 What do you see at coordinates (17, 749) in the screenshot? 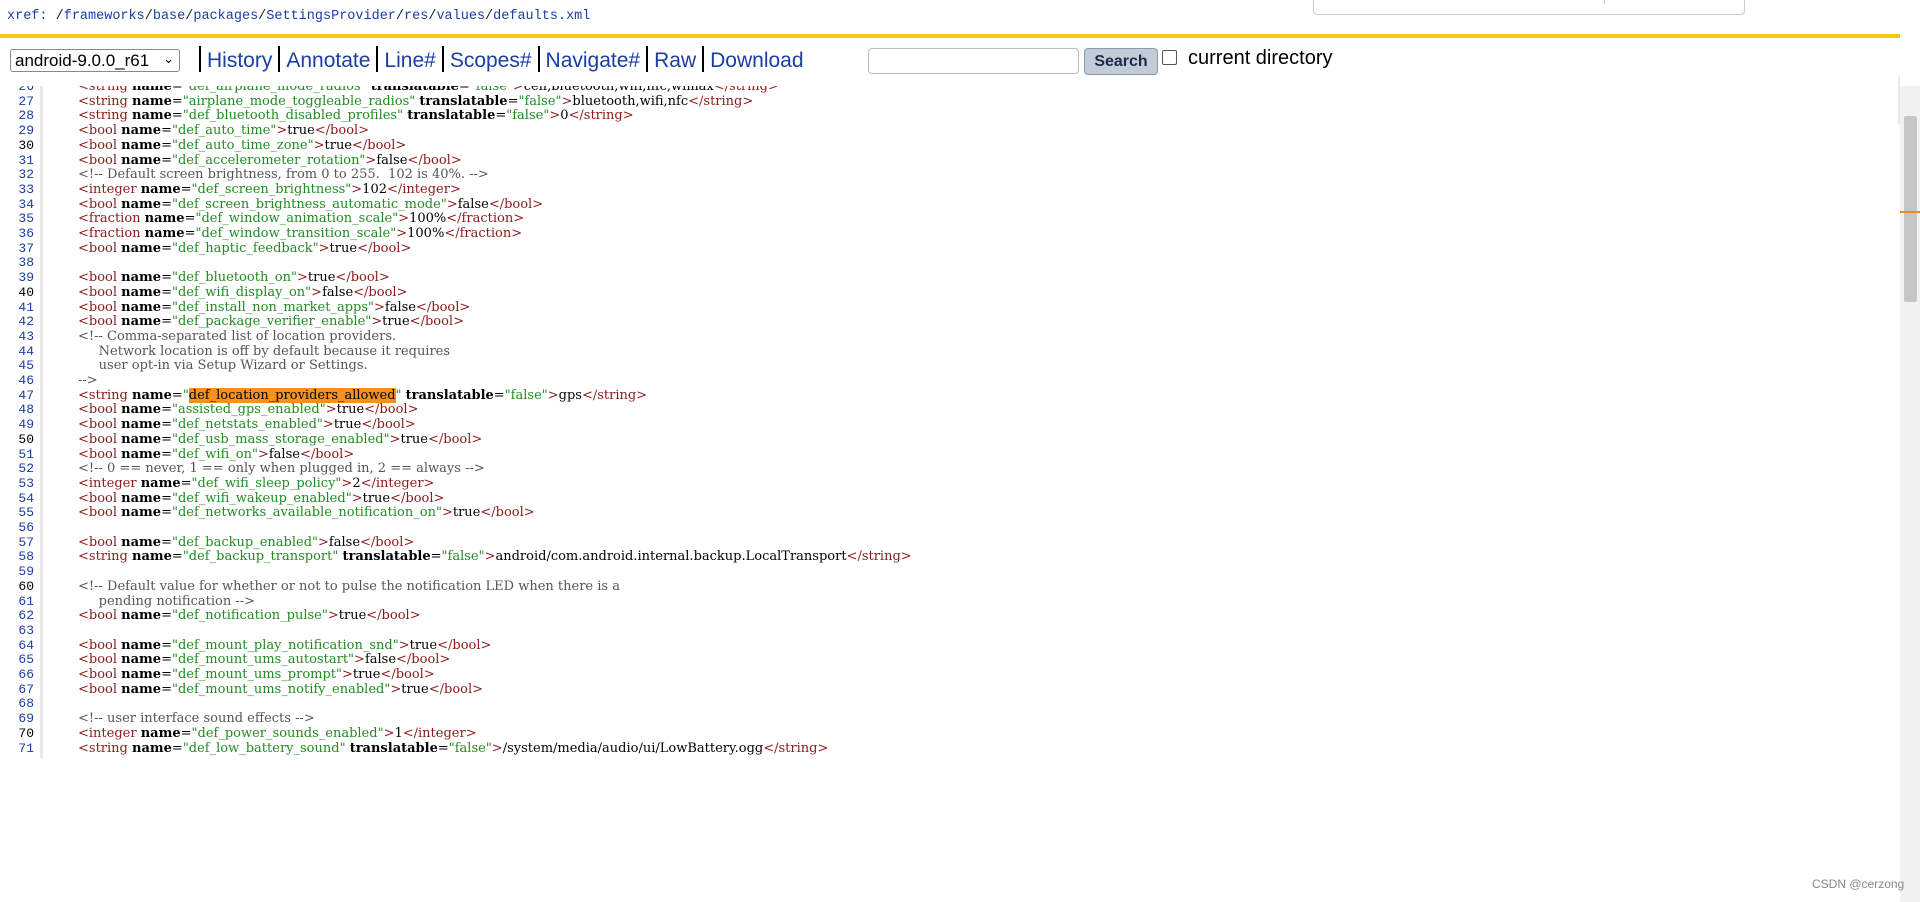
I see `line-number-link: 71` at bounding box center [17, 749].